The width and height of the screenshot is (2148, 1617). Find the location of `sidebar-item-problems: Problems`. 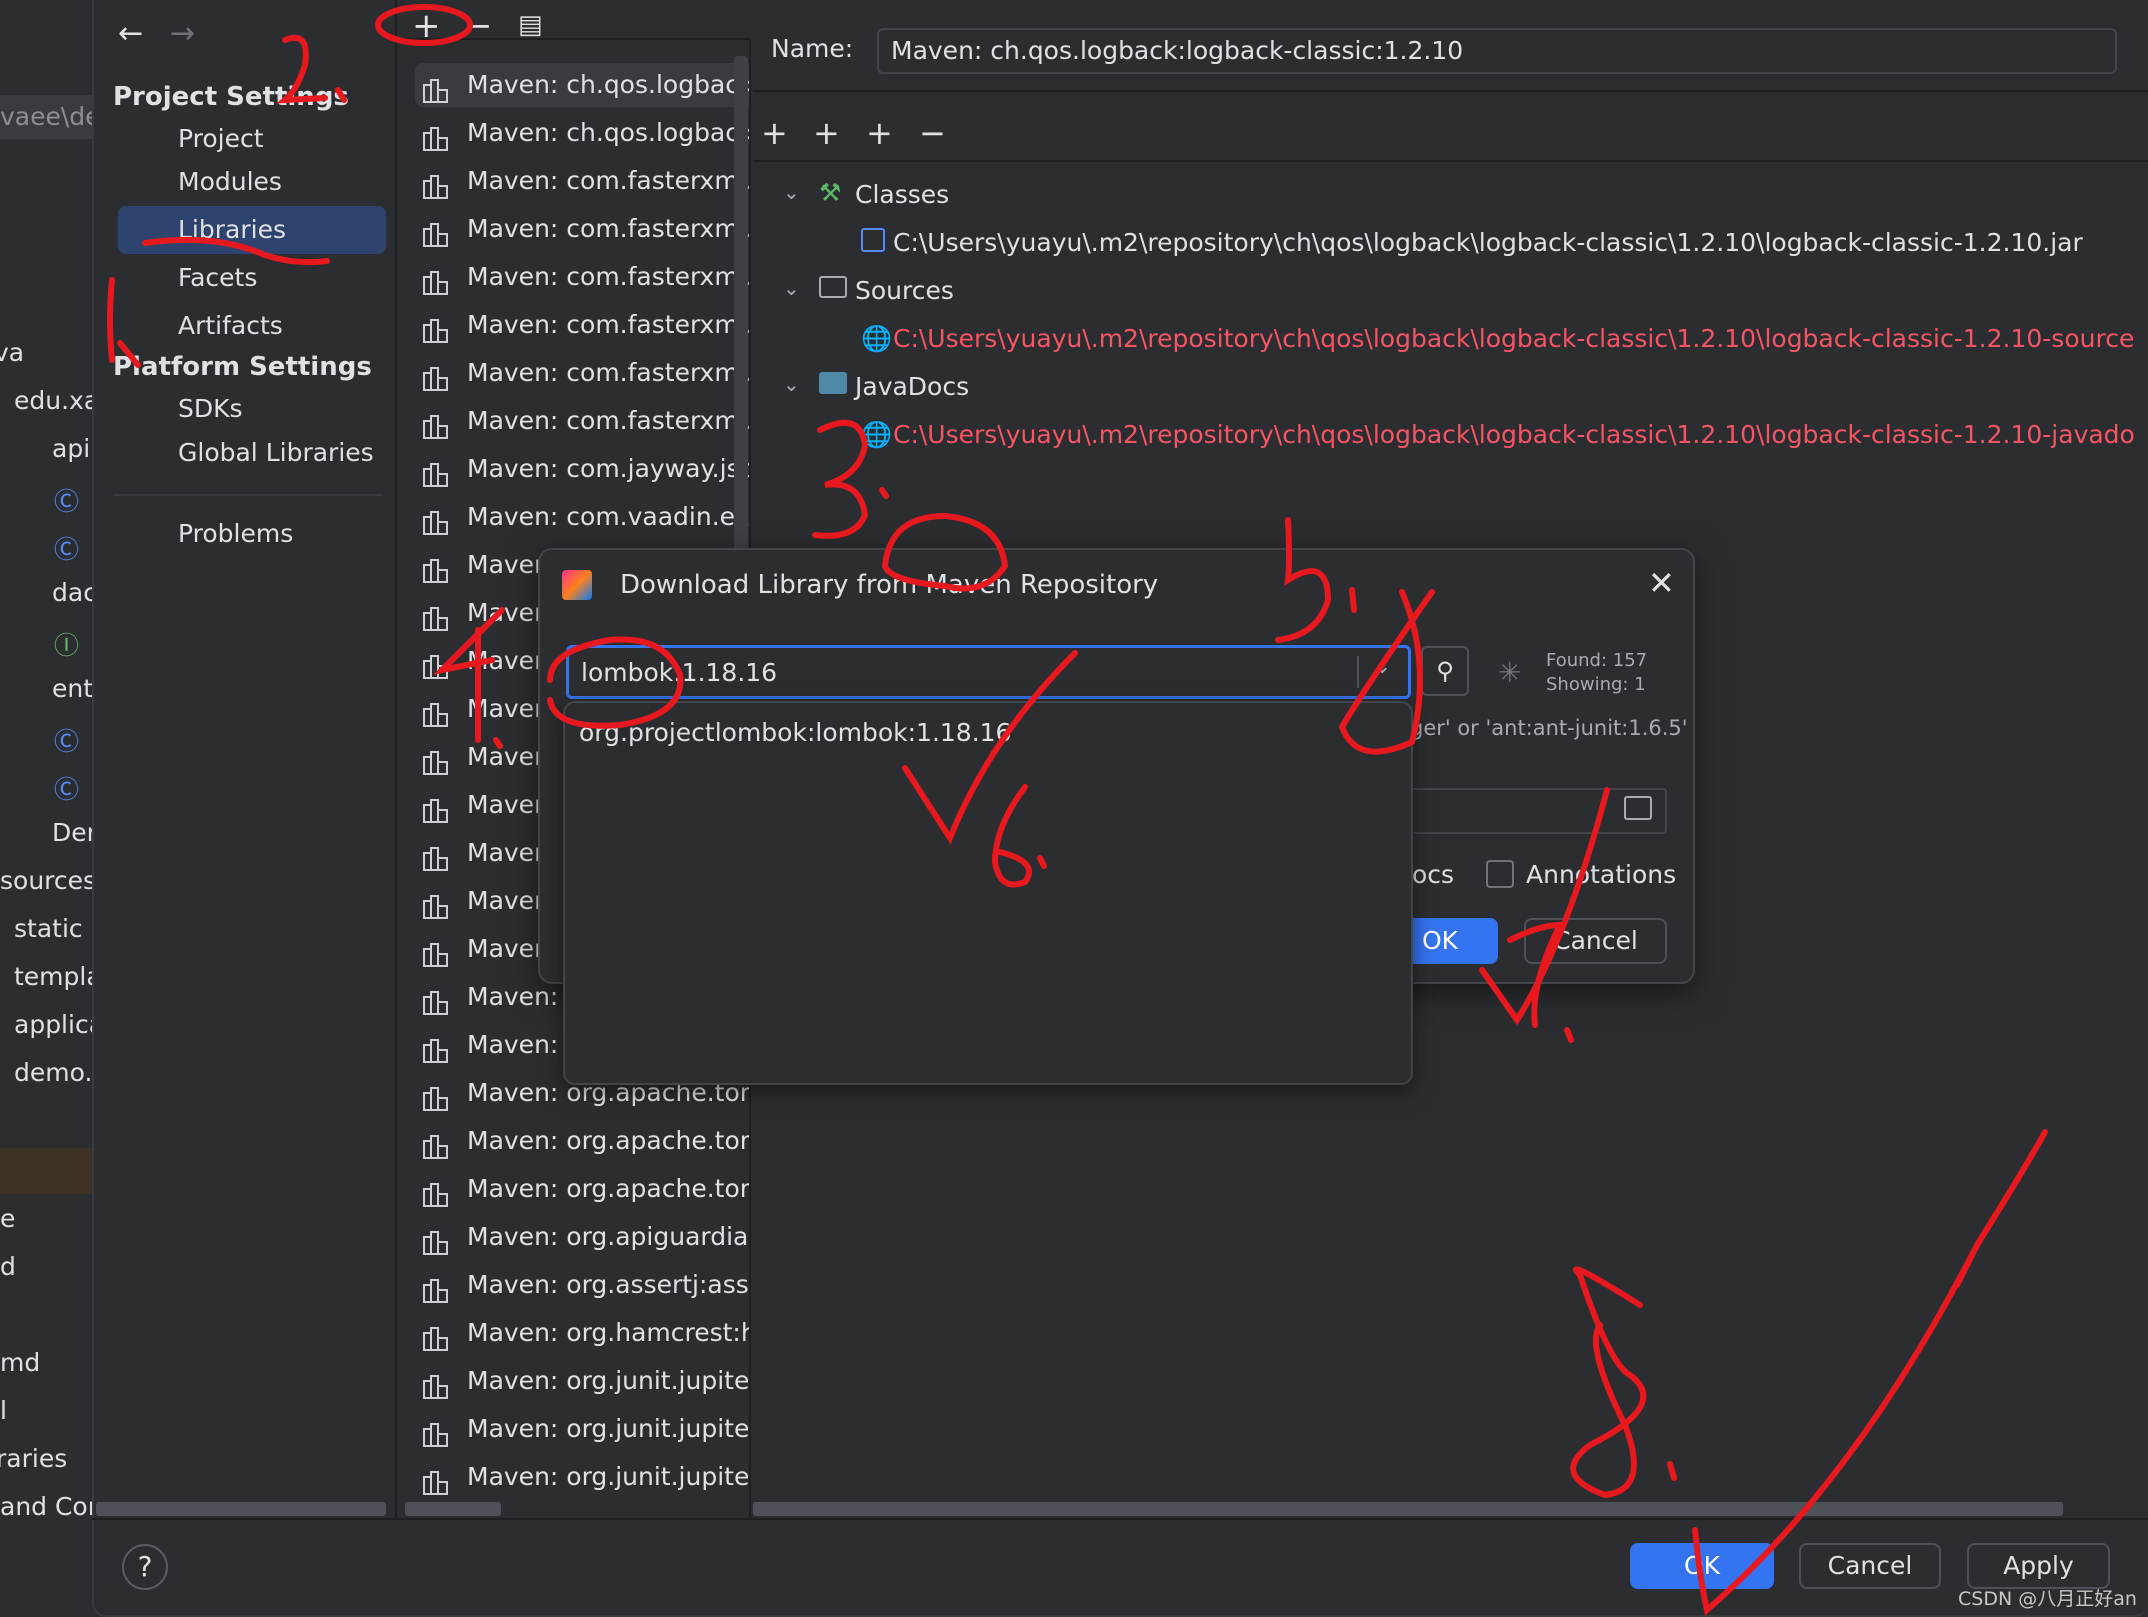

sidebar-item-problems: Problems is located at coordinates (252, 534).